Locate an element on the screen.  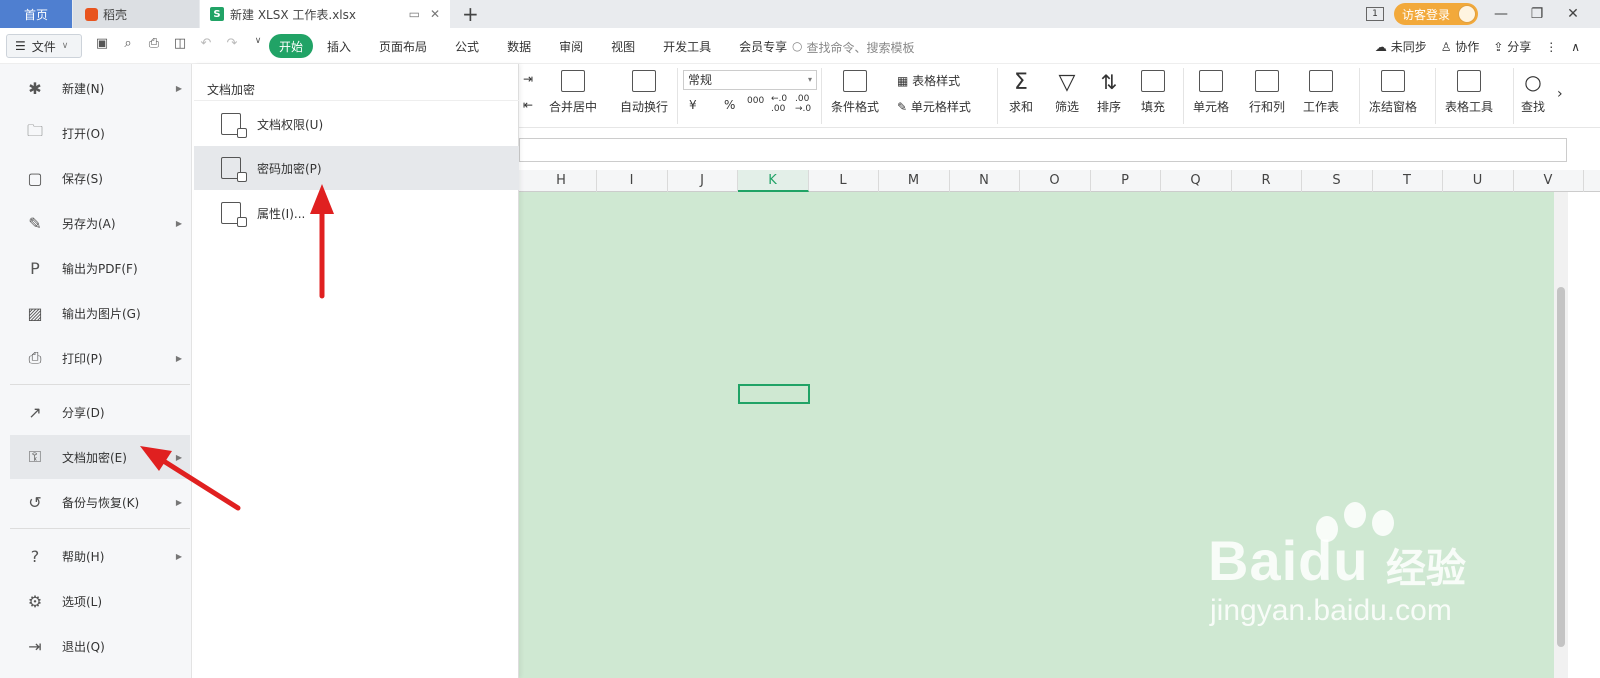
column-header: T is located at coordinates (1407, 181).